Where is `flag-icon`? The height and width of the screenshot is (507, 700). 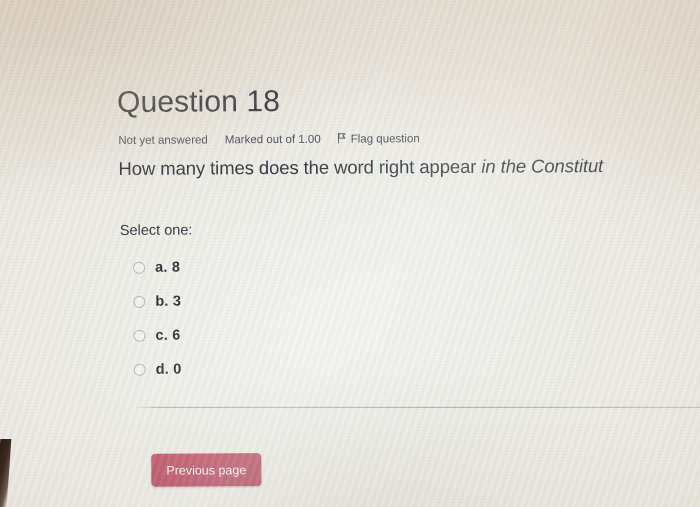 flag-icon is located at coordinates (342, 139).